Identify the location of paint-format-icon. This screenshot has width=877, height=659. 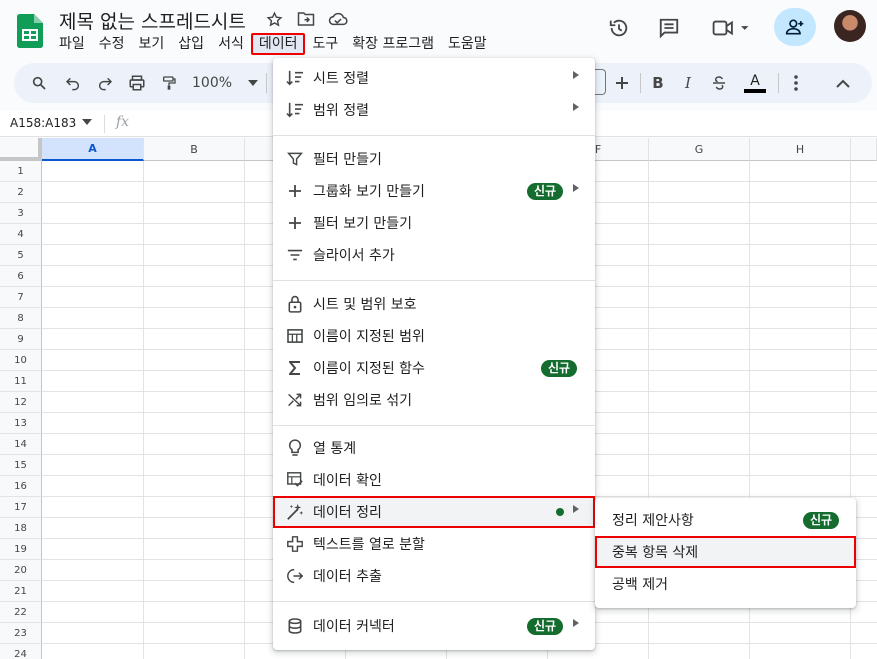
(169, 83).